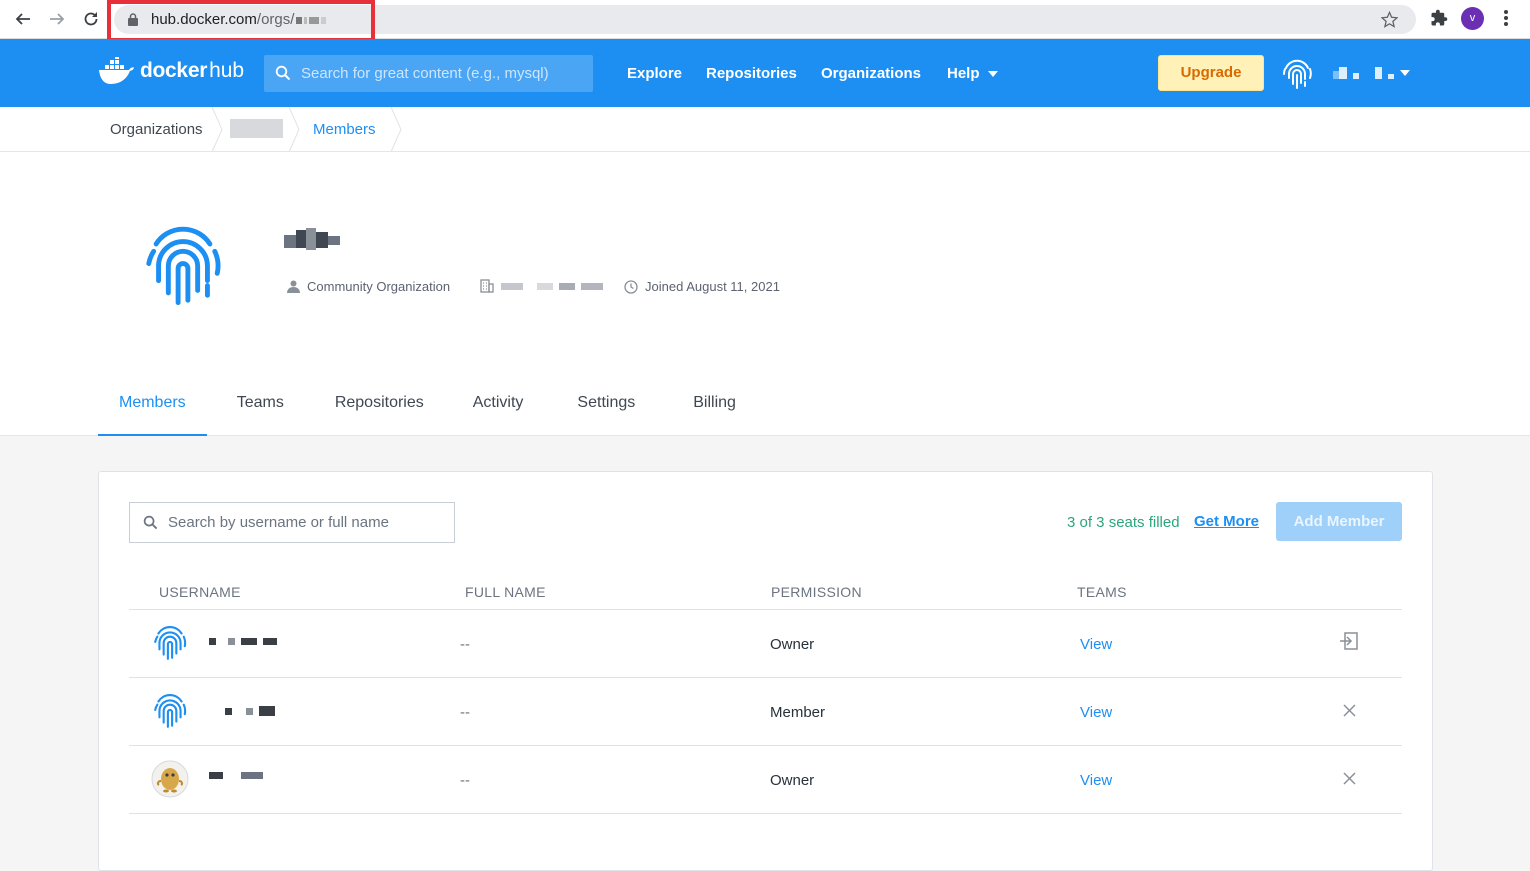 The width and height of the screenshot is (1530, 871). I want to click on org-joined-label: Joined August 11, 2021, so click(712, 286).